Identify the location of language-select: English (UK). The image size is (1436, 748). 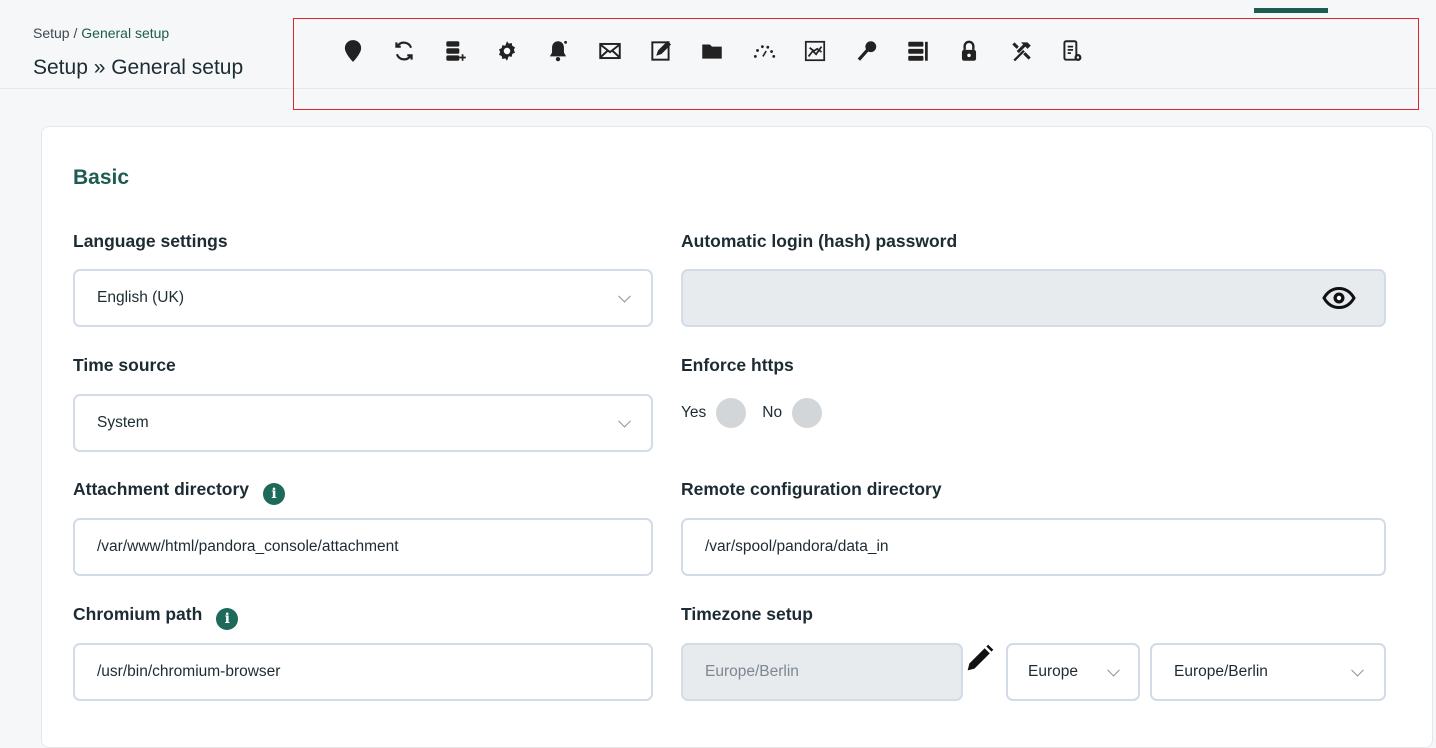
(363, 298).